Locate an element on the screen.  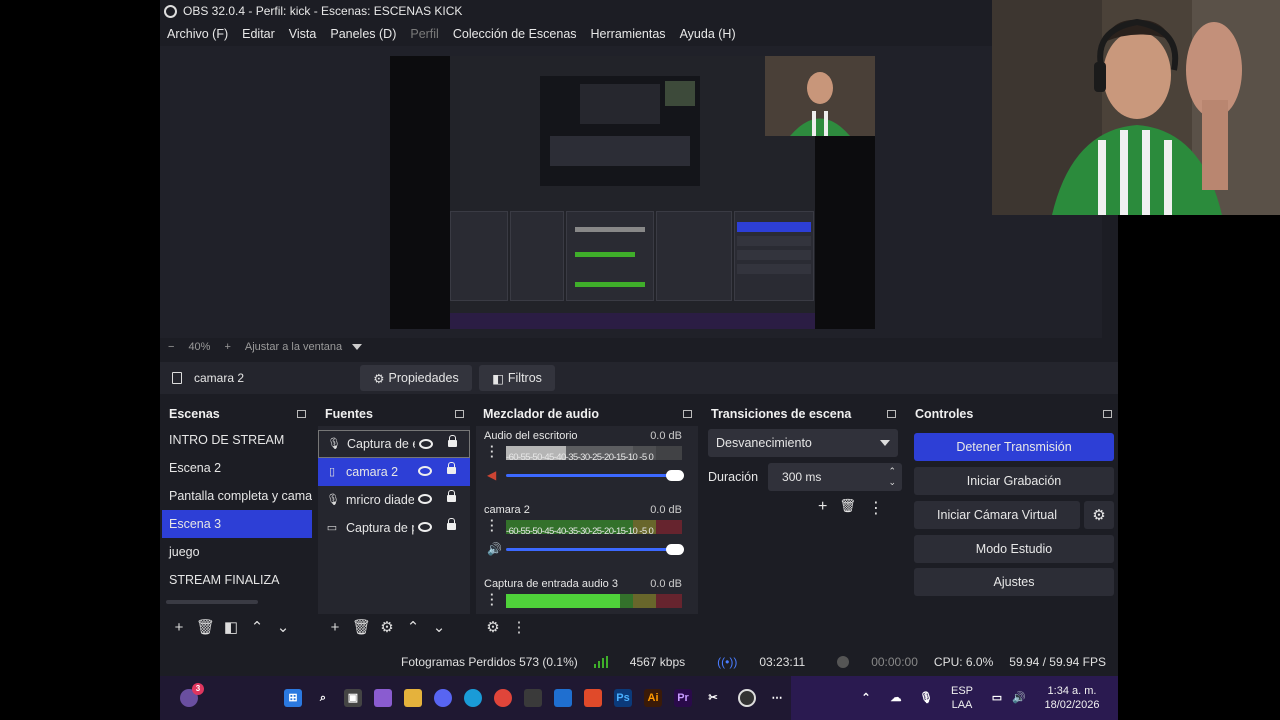
volume-icon: 🔊 is located at coordinates (1019, 698).